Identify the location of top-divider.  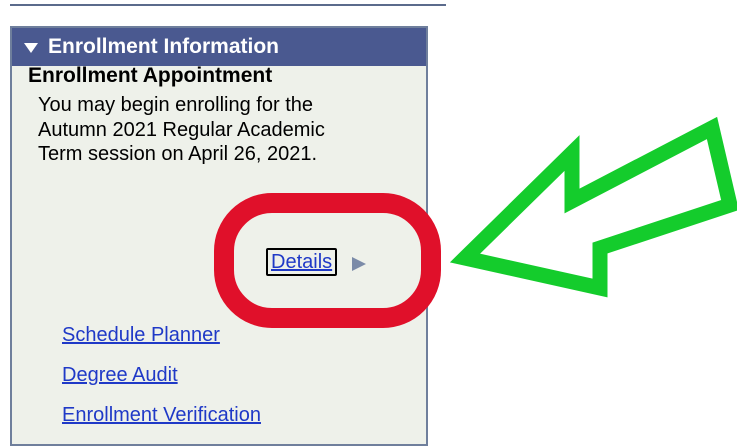
(228, 5).